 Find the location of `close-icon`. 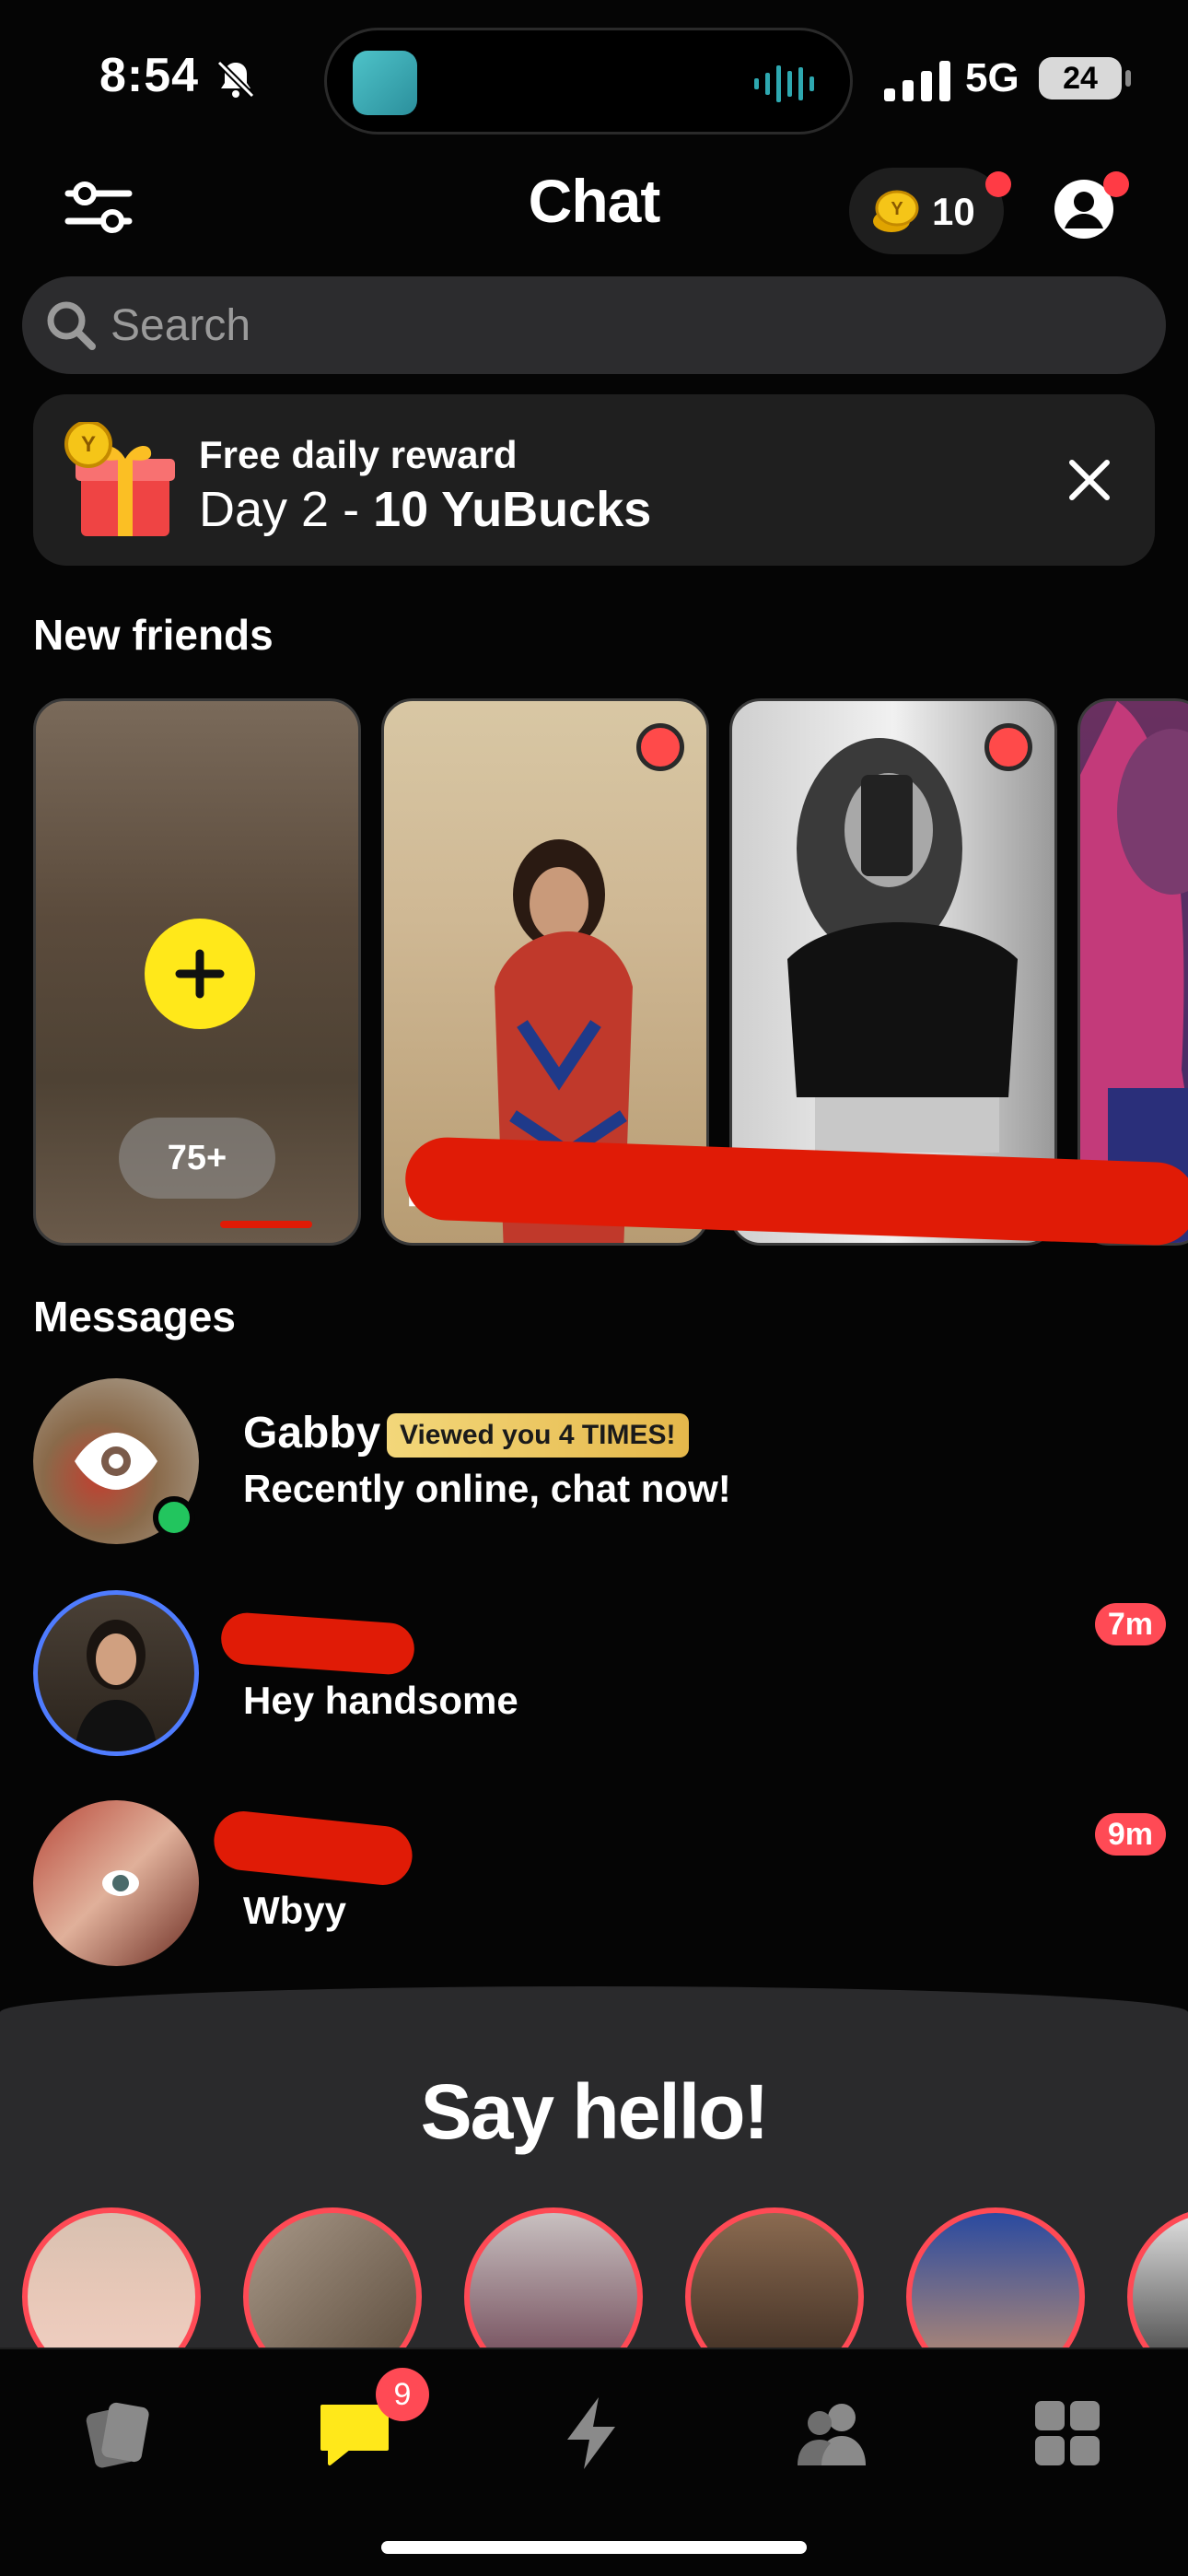

close-icon is located at coordinates (1089, 480).